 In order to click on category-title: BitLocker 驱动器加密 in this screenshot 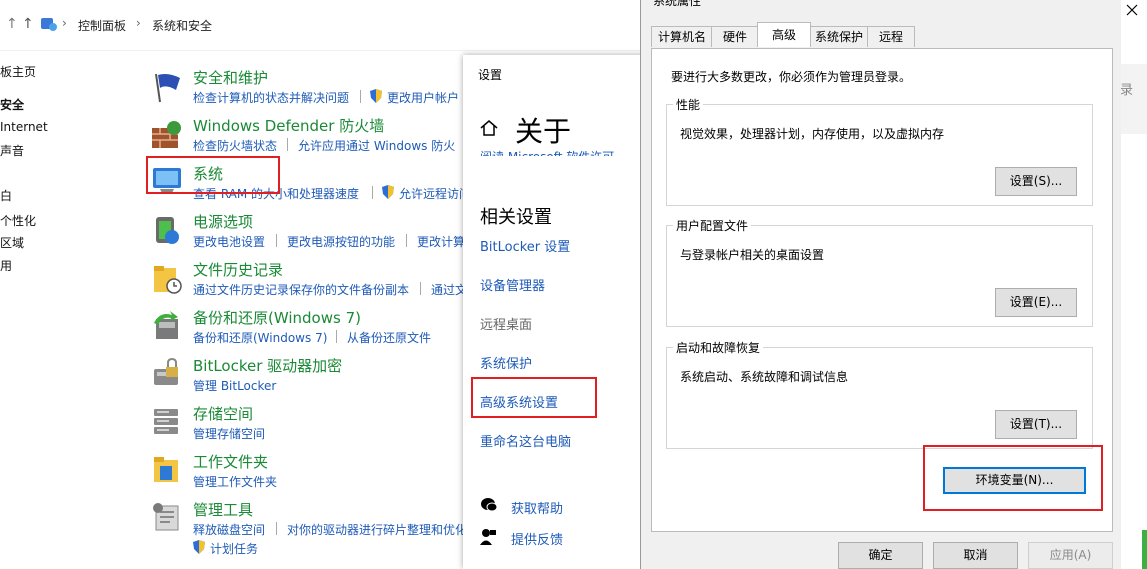, I will do `click(267, 365)`.